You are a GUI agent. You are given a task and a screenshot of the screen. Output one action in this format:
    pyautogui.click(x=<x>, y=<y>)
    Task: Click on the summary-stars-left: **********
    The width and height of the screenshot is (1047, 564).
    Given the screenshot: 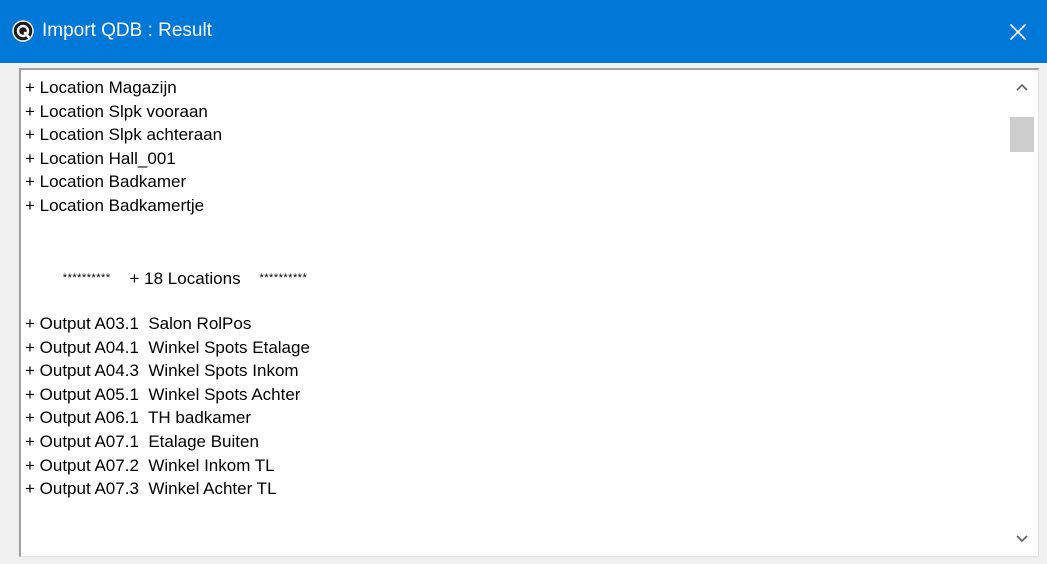 What is the action you would take?
    pyautogui.click(x=86, y=277)
    